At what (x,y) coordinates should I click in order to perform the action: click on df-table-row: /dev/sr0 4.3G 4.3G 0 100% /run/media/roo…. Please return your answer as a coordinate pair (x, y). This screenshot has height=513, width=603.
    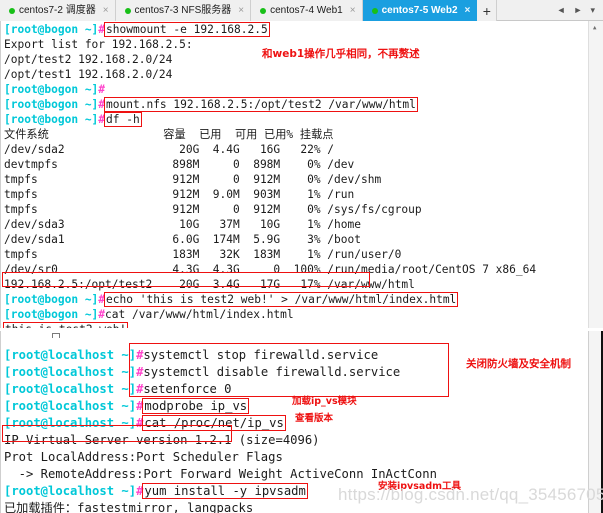
    Looking at the image, I should click on (270, 269).